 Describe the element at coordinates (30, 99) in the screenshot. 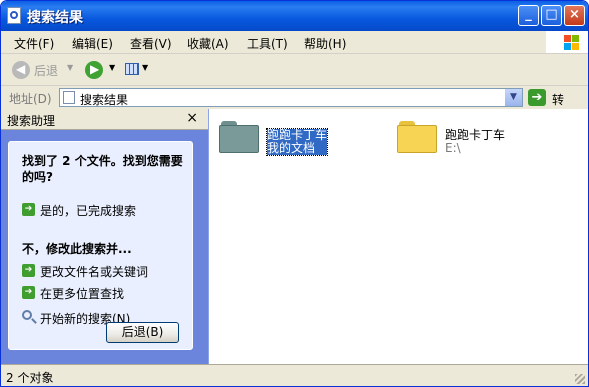

I see `address-label: 地址(D)` at that location.